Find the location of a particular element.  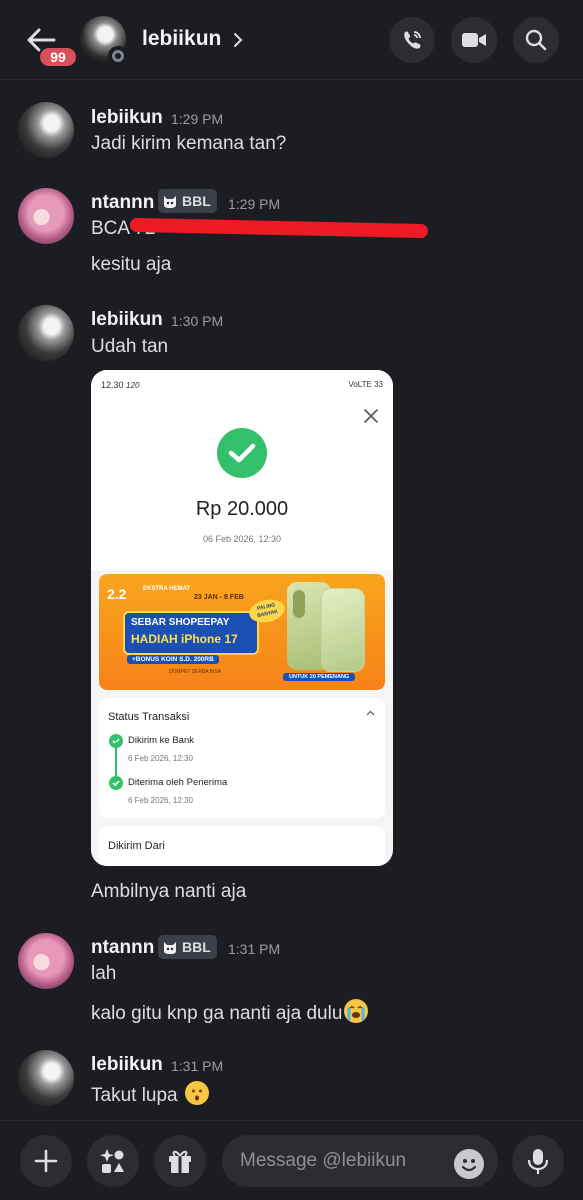

search-icon is located at coordinates (536, 40).